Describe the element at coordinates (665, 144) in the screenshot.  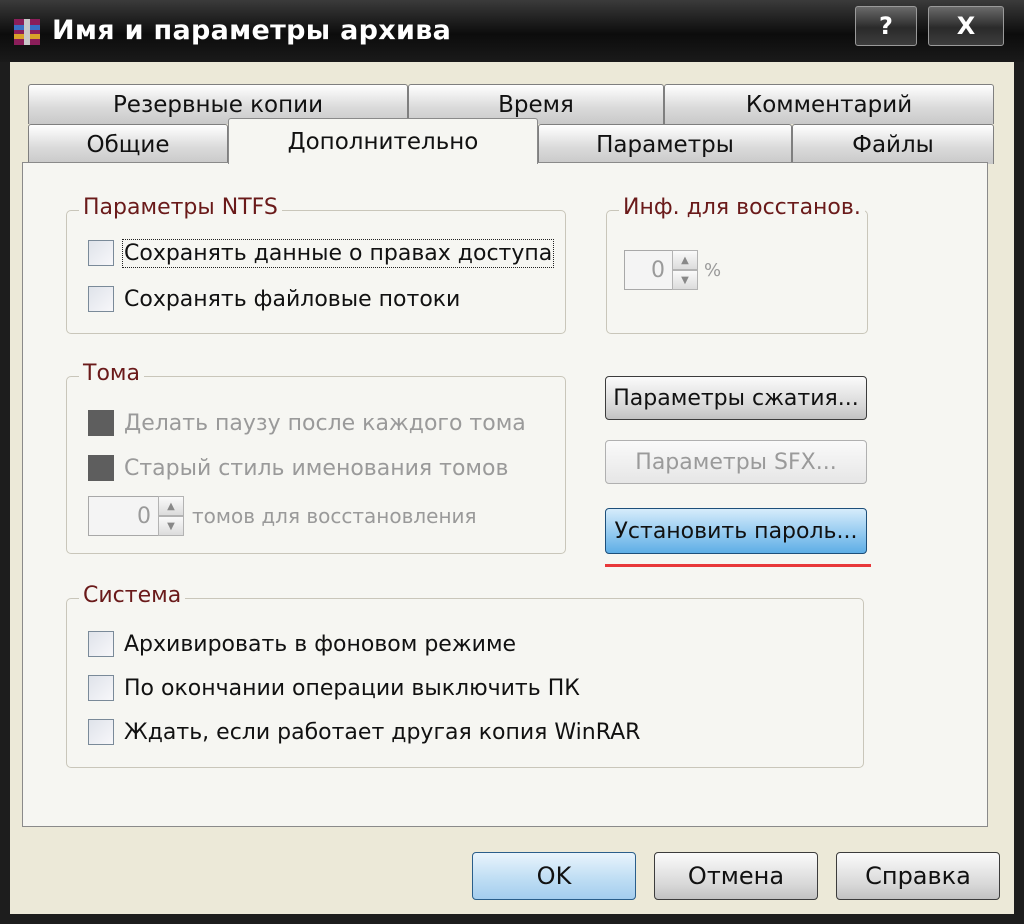
I see `tab-options: Параметры` at that location.